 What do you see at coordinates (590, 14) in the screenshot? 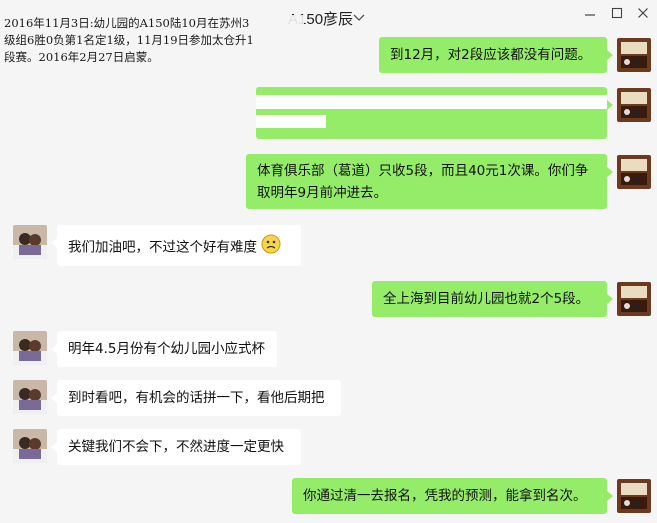
I see `minimize-icon` at bounding box center [590, 14].